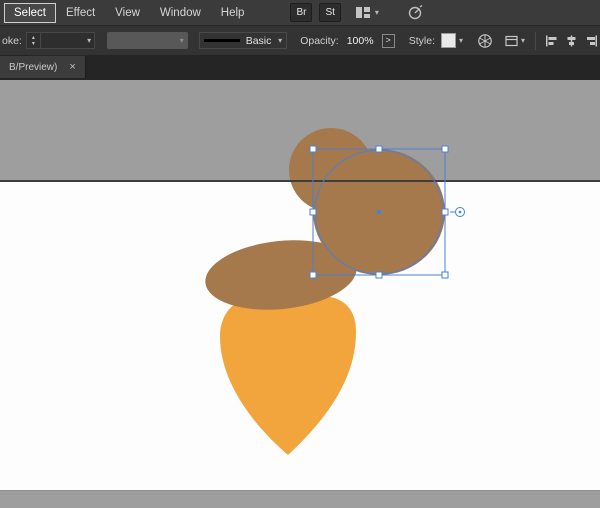  What do you see at coordinates (445, 275) in the screenshot?
I see `selection-handle-se` at bounding box center [445, 275].